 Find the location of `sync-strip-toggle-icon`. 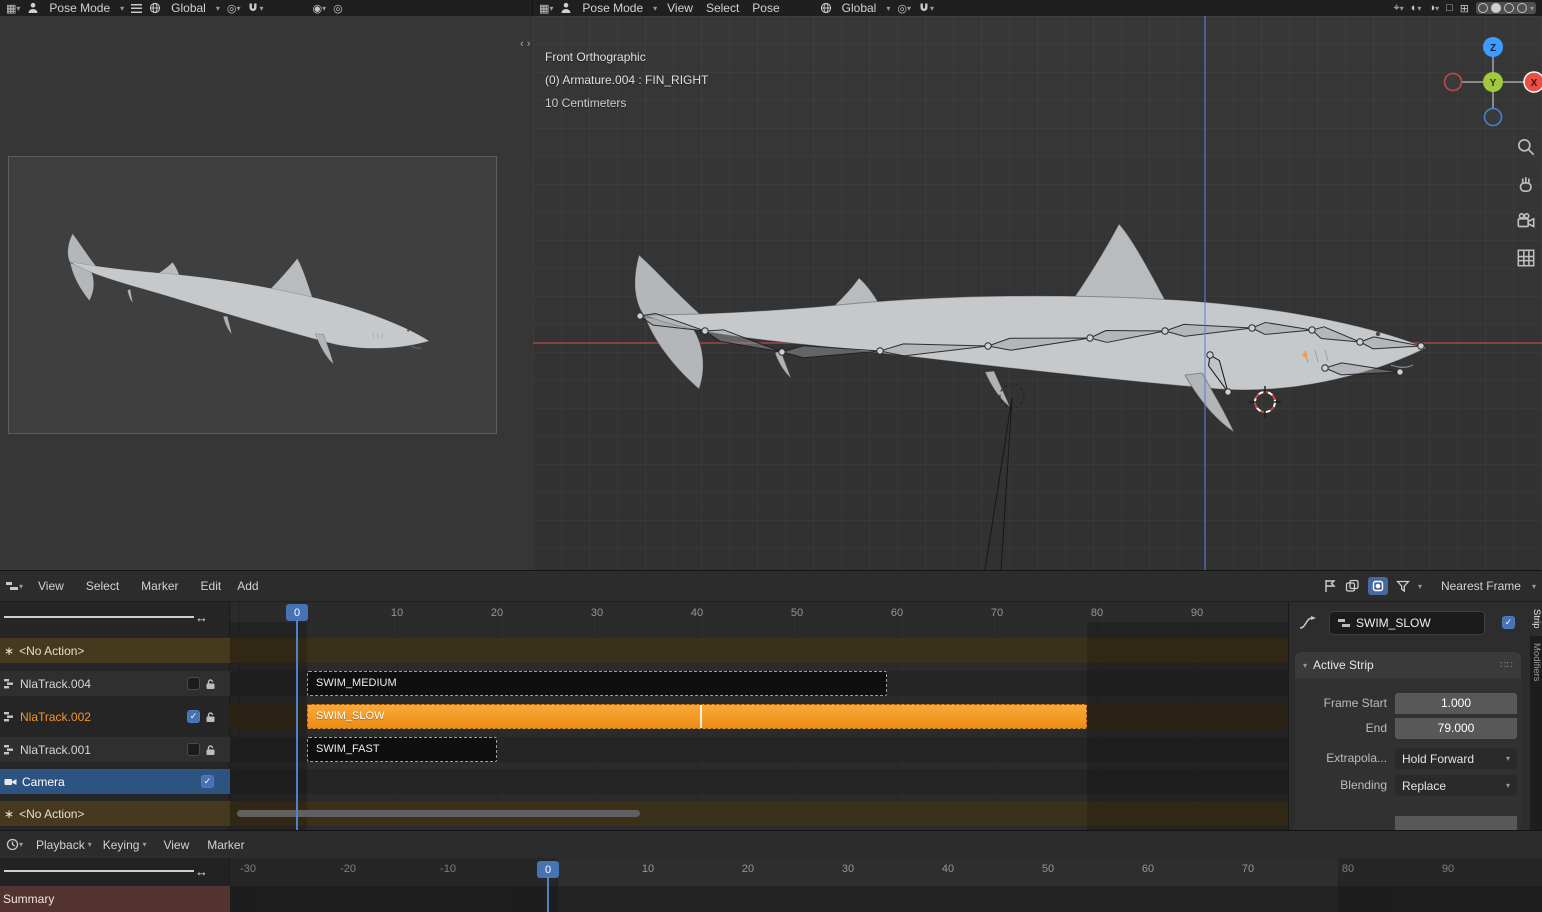

sync-strip-toggle-icon is located at coordinates (1377, 586).